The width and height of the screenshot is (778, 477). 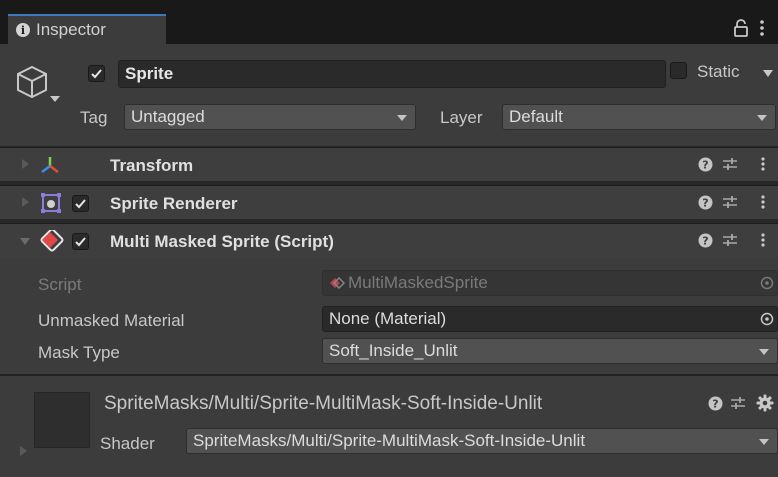 I want to click on gear-icon, so click(x=765, y=403).